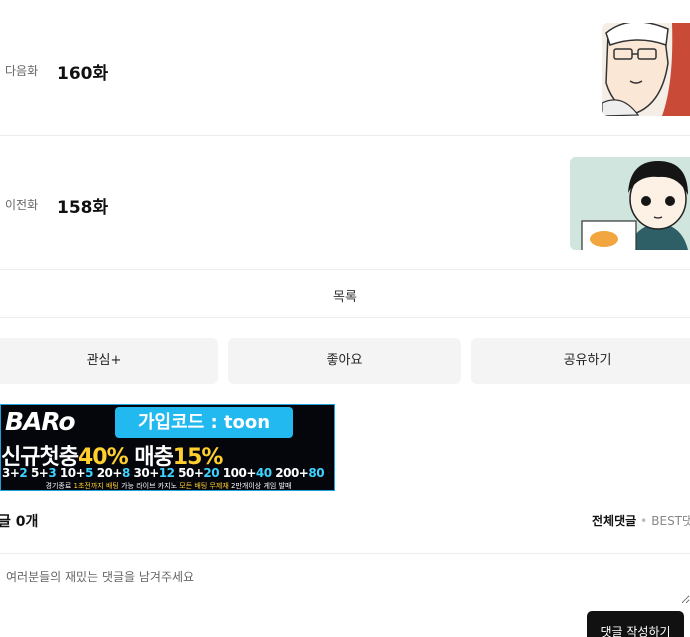 This screenshot has width=690, height=637. Describe the element at coordinates (260, 486) in the screenshot. I see `note-part: 2만개이상 게임 발매` at that location.